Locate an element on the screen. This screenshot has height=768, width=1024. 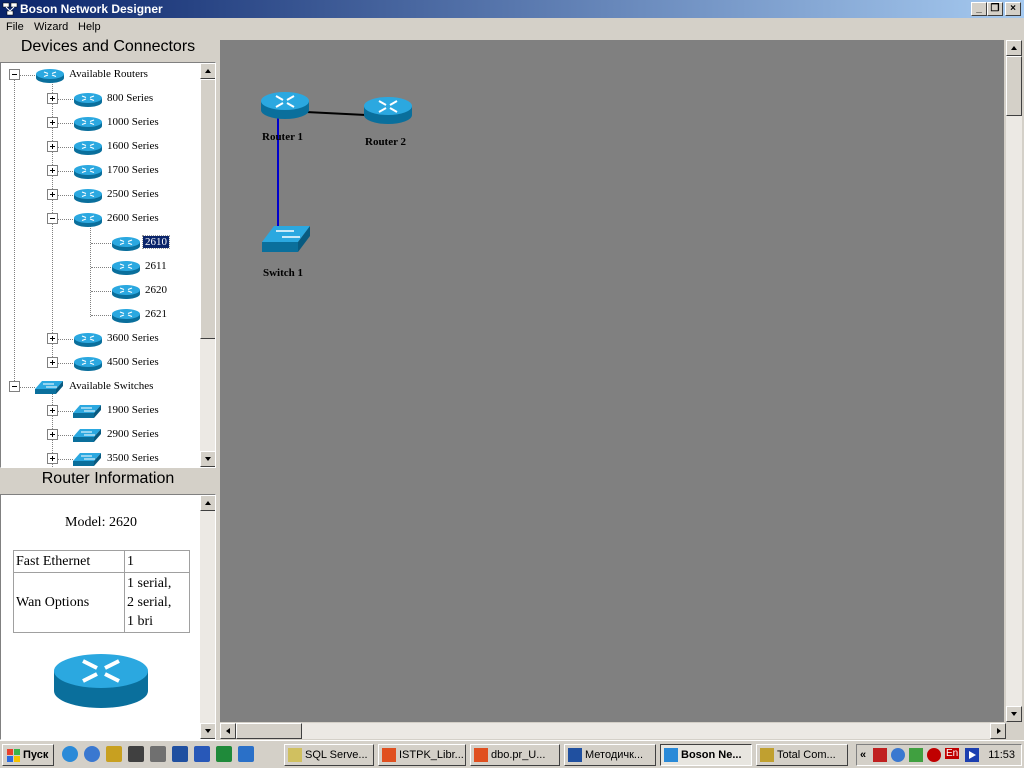
tree-item-label: 1900 Series is located at coordinates (133, 410).